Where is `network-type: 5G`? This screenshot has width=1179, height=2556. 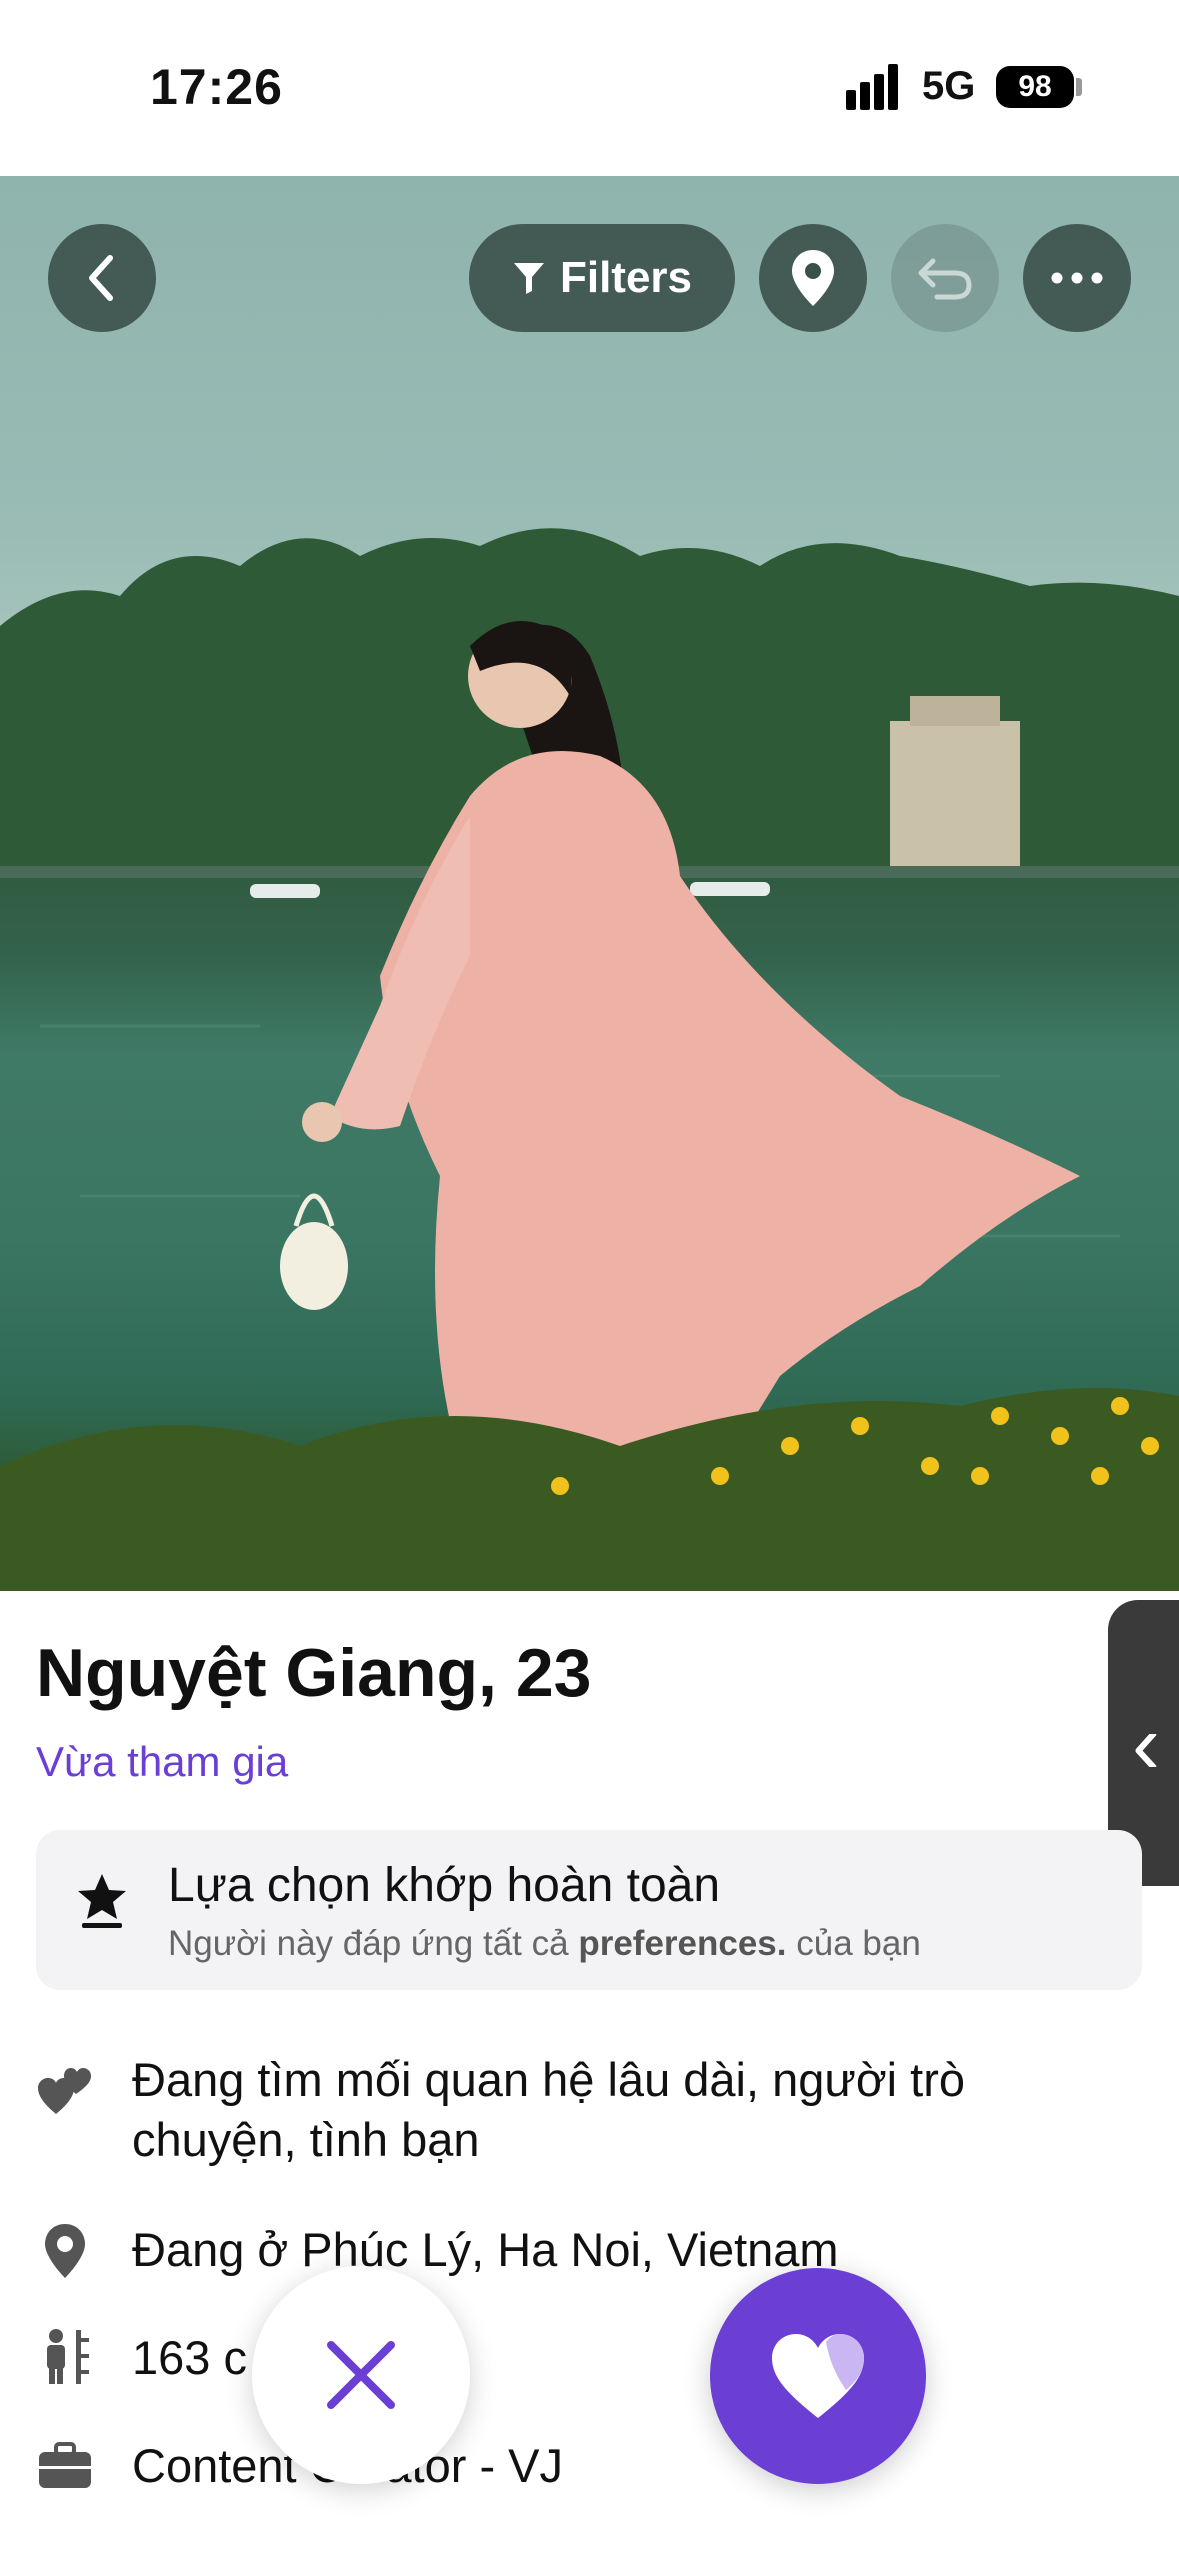
network-type: 5G is located at coordinates (949, 86).